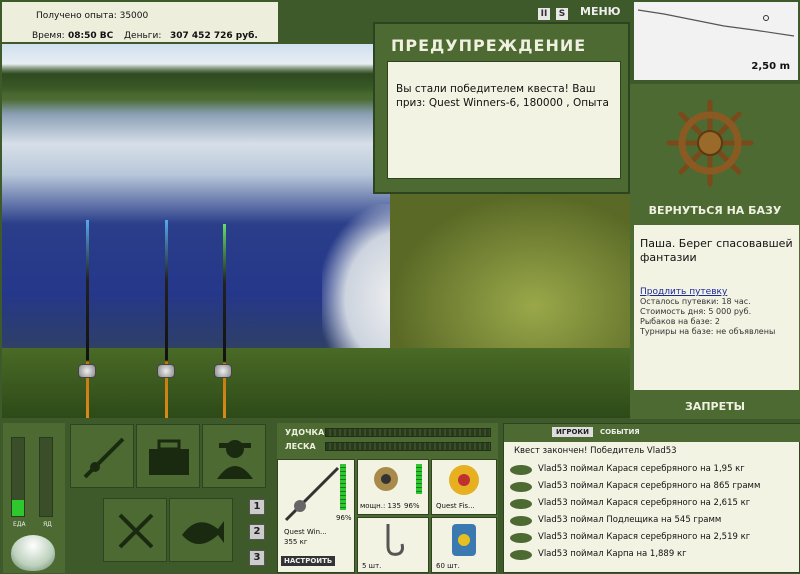 This screenshot has width=800, height=574. What do you see at coordinates (708, 331) in the screenshot?
I see `tournaments-info: Турниры на базе: не объявлены` at bounding box center [708, 331].